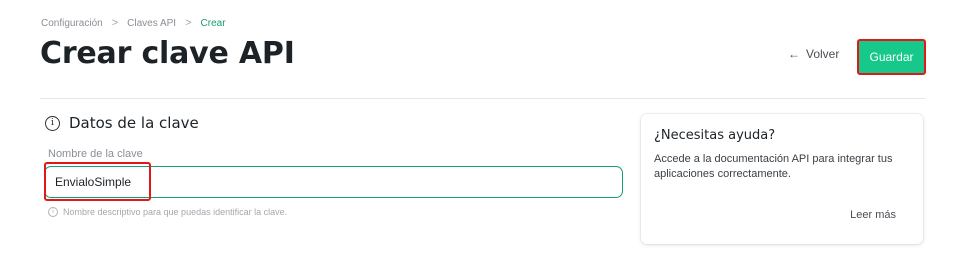 This screenshot has height=266, width=957. I want to click on section-title-label: Datos de la clave, so click(134, 123).